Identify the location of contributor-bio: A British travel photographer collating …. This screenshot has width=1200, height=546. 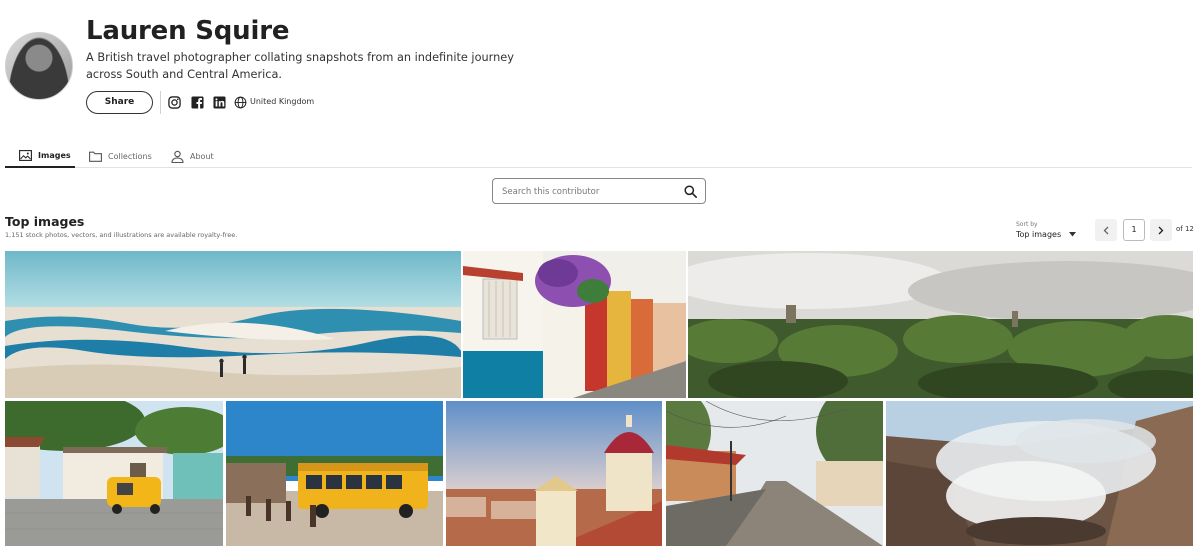
(300, 66).